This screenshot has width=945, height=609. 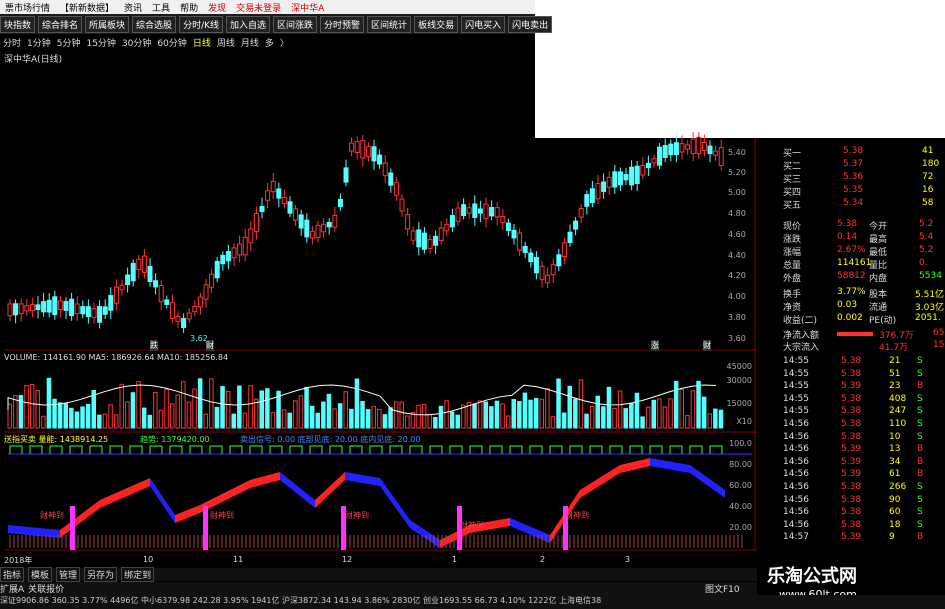 What do you see at coordinates (792, 180) in the screenshot?
I see `bid-label: 买三` at bounding box center [792, 180].